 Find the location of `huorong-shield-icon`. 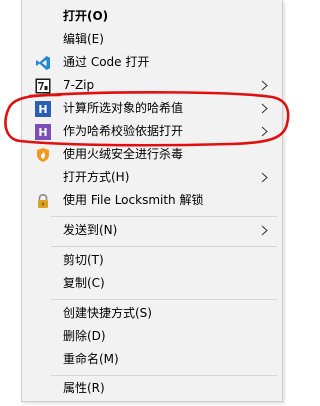

huorong-shield-icon is located at coordinates (43, 155).